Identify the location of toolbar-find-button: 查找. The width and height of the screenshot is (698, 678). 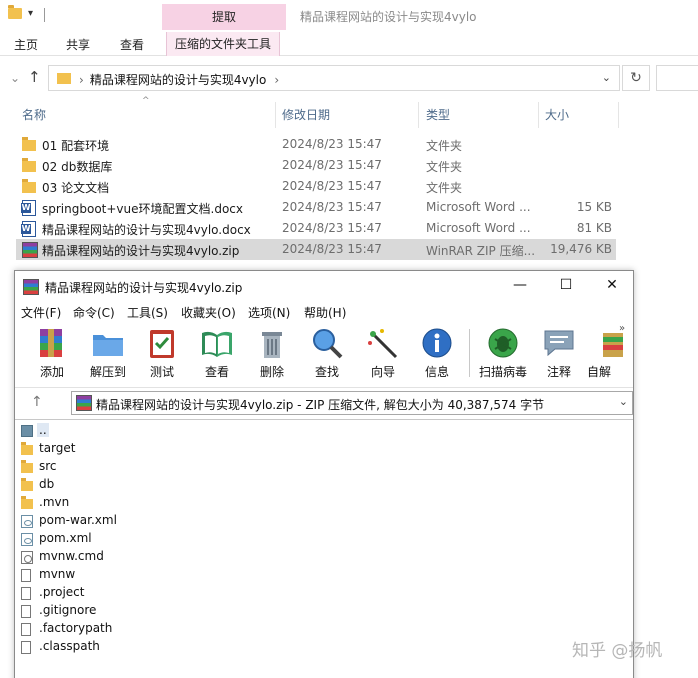
(327, 355).